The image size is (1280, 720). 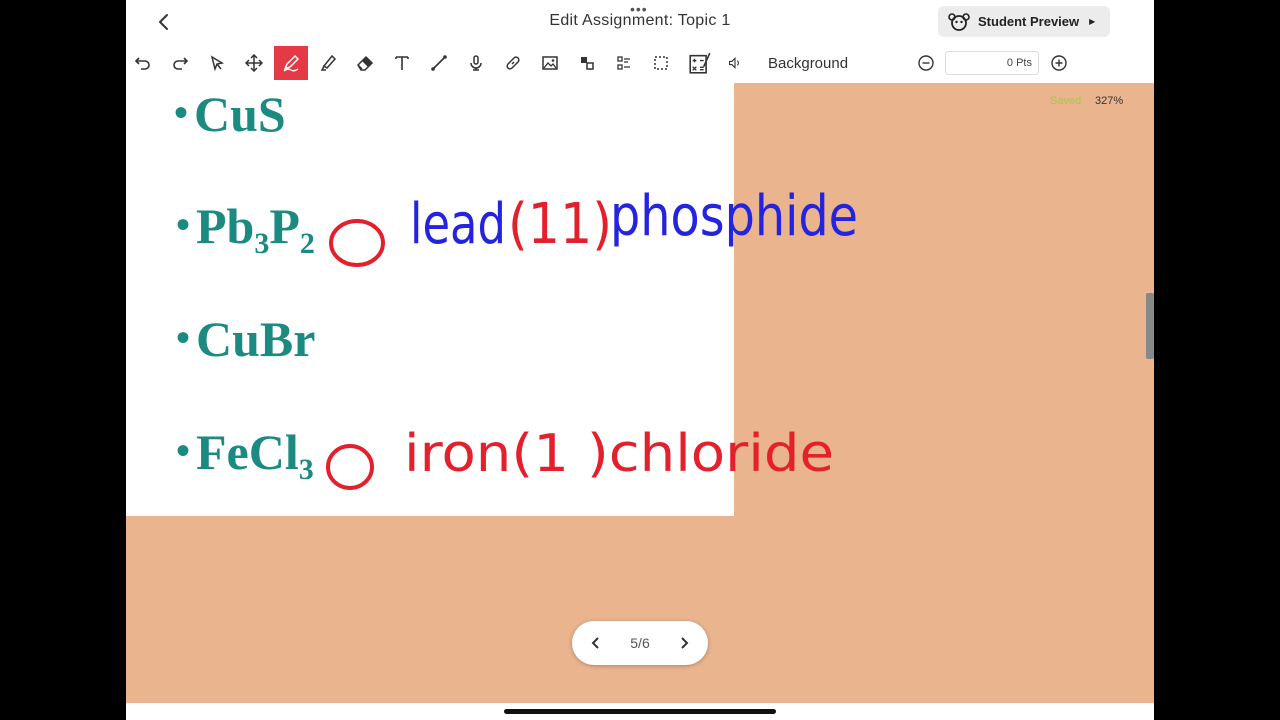 What do you see at coordinates (1109, 101) in the screenshot?
I see `zoom-level: 327%` at bounding box center [1109, 101].